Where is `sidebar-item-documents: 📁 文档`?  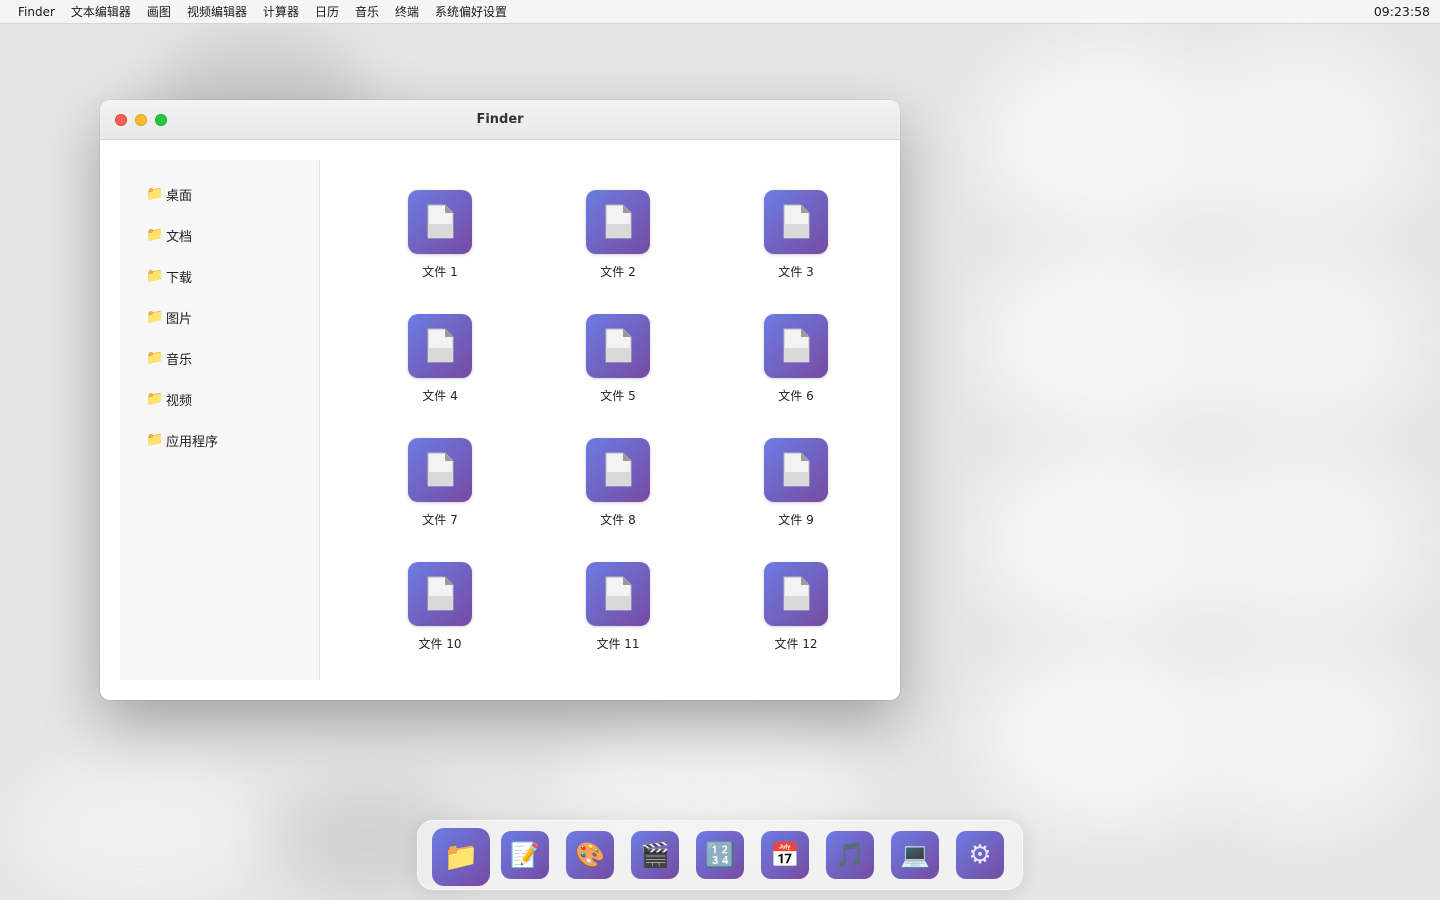
sidebar-item-documents: 📁 文档 is located at coordinates (169, 235).